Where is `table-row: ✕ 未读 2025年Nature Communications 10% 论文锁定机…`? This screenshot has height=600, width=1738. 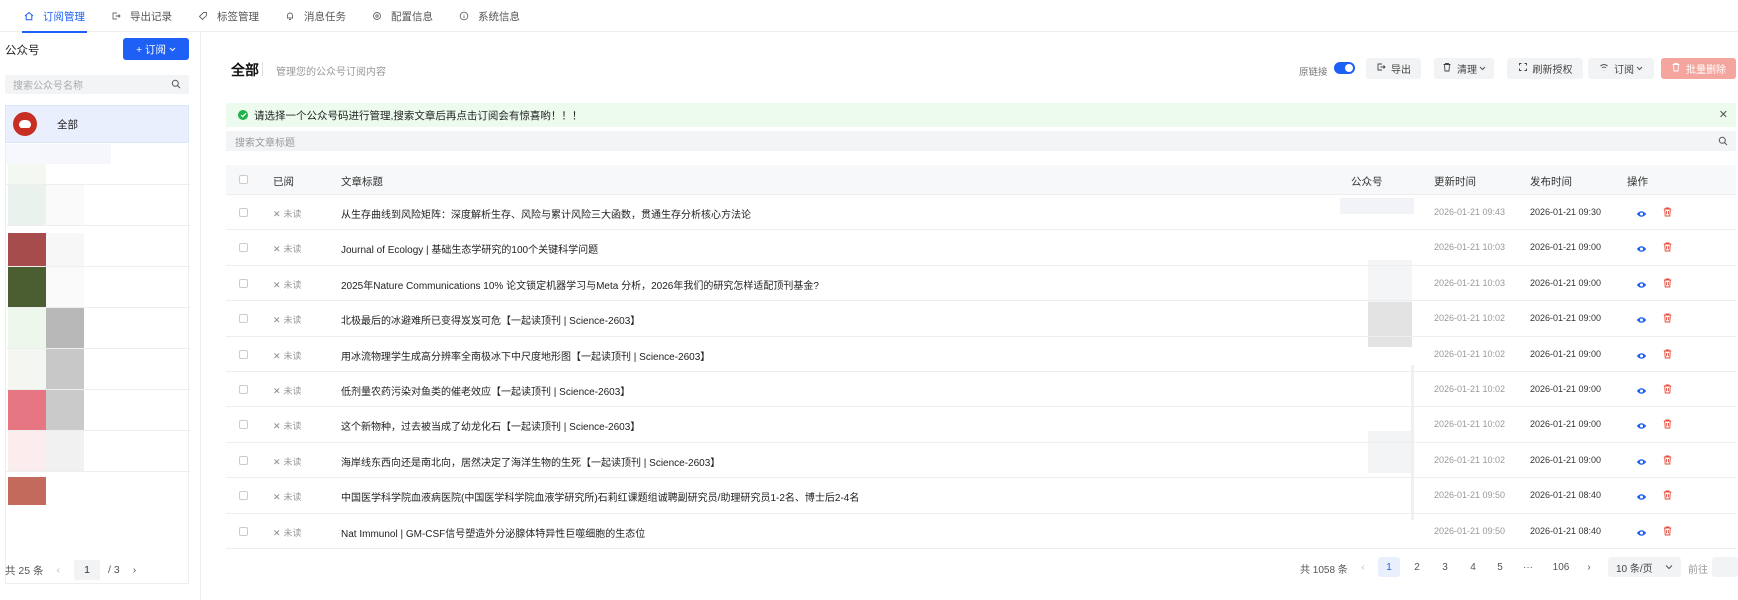 table-row: ✕ 未读 2025年Nature Communications 10% 论文锁定机… is located at coordinates (981, 284).